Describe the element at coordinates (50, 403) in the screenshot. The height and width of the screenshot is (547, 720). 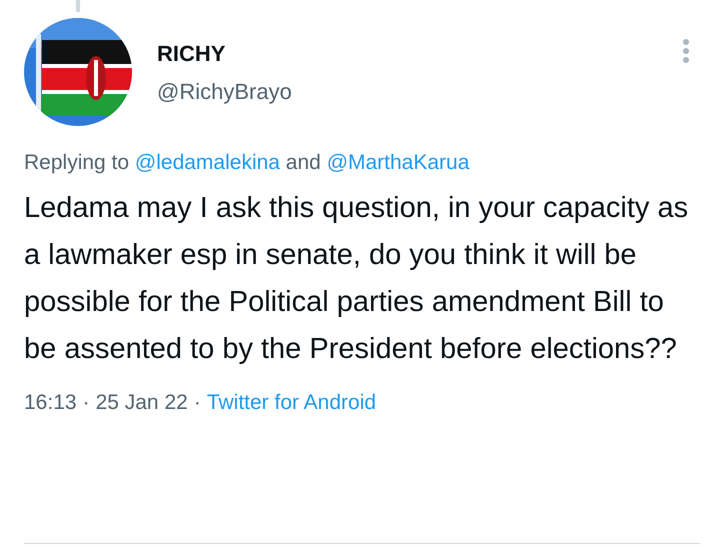
I see `tweet-time: 16:13` at that location.